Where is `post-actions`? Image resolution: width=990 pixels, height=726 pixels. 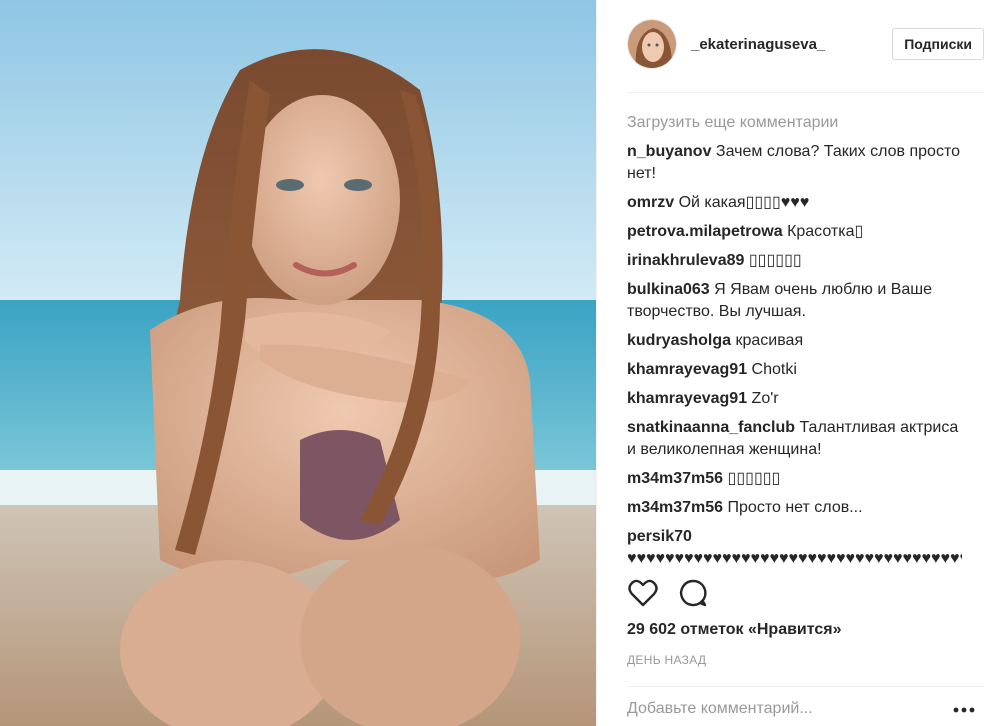
post-actions is located at coordinates (677, 593).